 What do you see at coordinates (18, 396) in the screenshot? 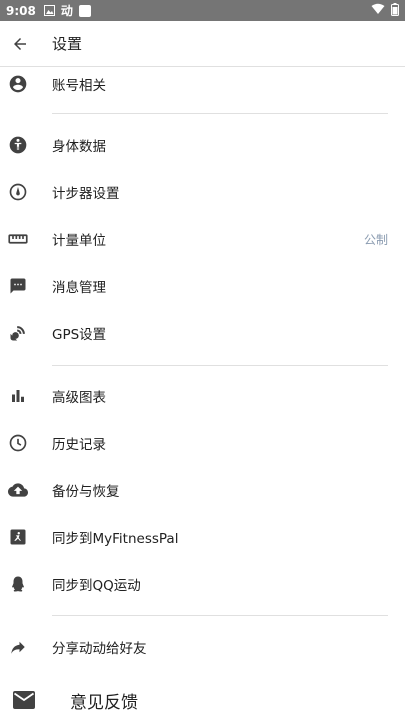
I see `chart-icon` at bounding box center [18, 396].